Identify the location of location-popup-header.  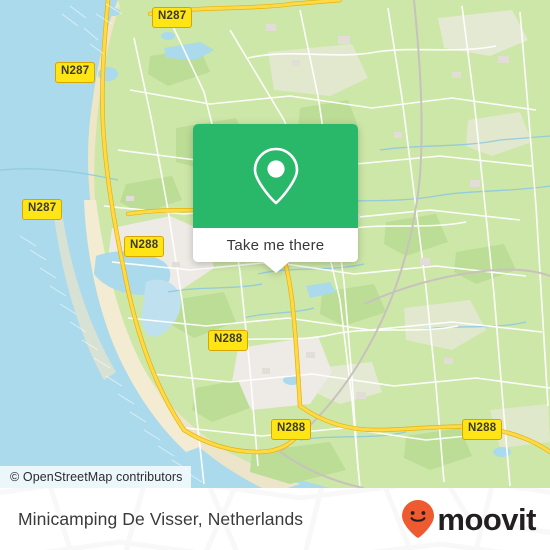
(275, 176).